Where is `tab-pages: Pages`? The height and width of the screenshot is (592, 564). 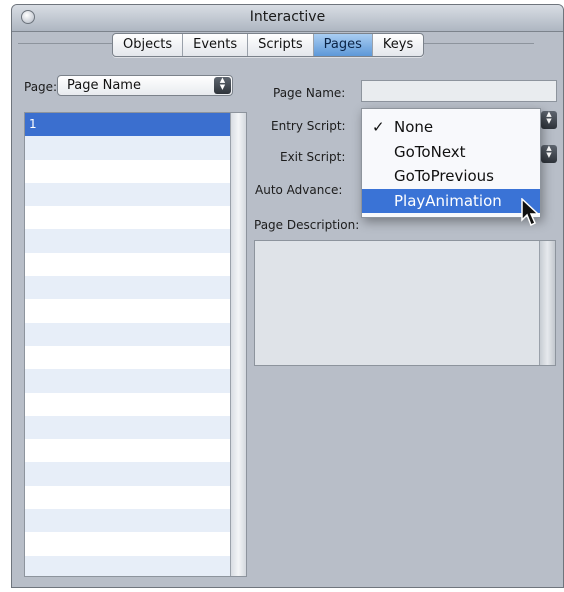 tab-pages: Pages is located at coordinates (343, 45).